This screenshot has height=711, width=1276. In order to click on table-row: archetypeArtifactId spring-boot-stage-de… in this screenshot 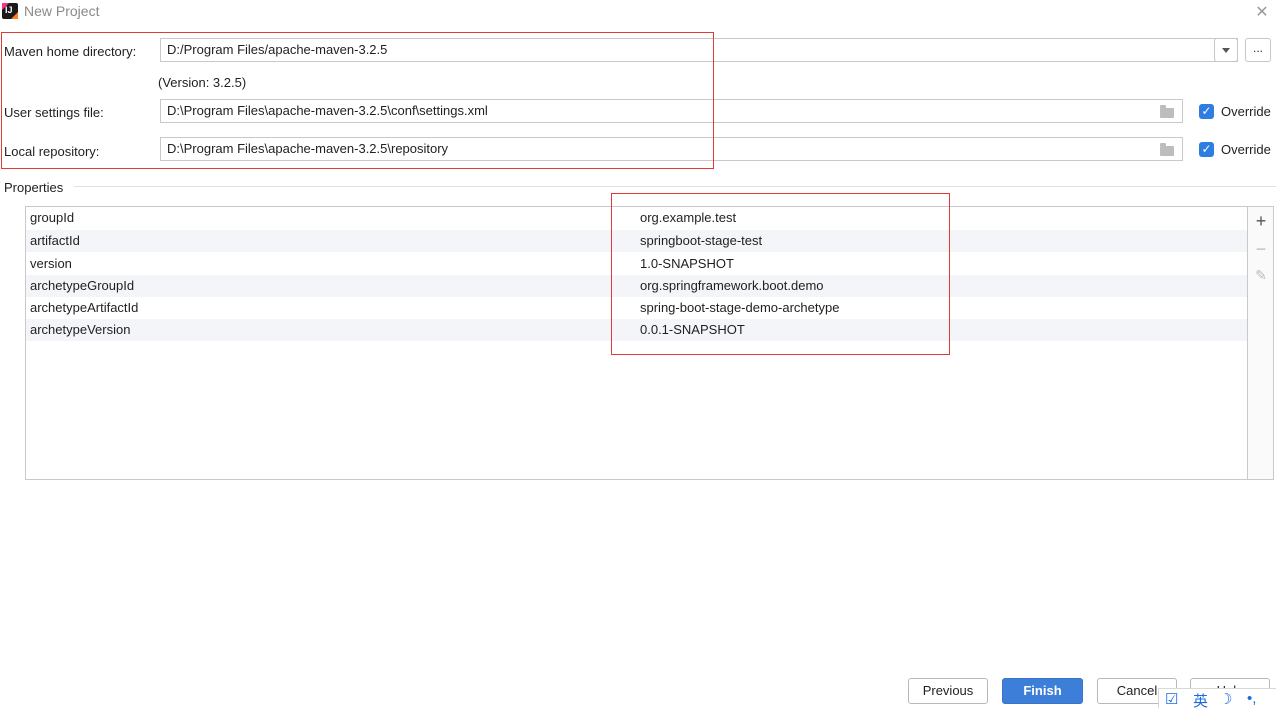, I will do `click(636, 308)`.